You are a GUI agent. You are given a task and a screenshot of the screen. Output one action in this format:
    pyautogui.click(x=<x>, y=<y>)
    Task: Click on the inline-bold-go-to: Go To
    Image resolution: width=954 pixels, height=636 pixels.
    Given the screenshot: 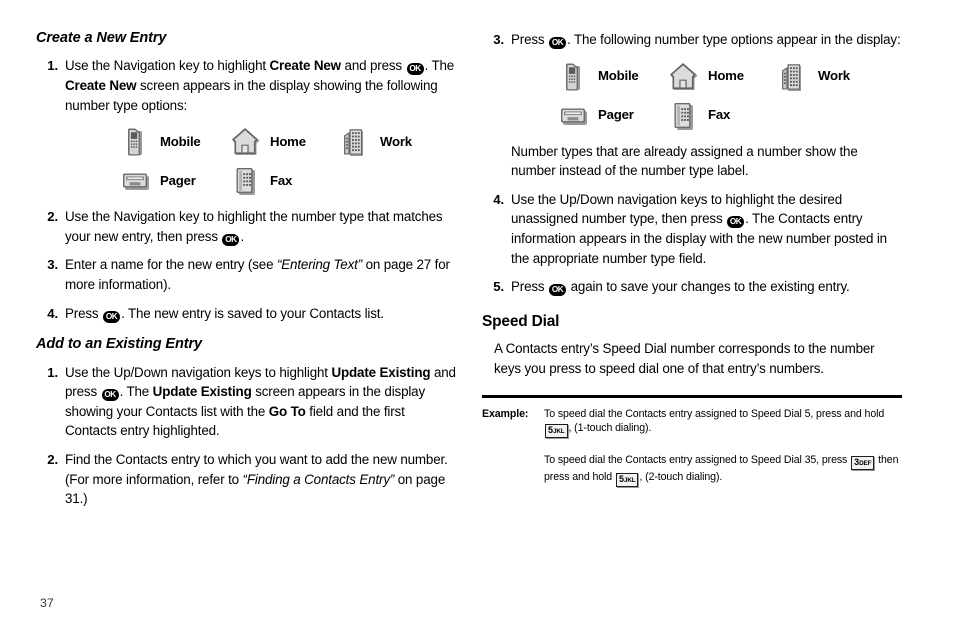 What is the action you would take?
    pyautogui.click(x=287, y=411)
    